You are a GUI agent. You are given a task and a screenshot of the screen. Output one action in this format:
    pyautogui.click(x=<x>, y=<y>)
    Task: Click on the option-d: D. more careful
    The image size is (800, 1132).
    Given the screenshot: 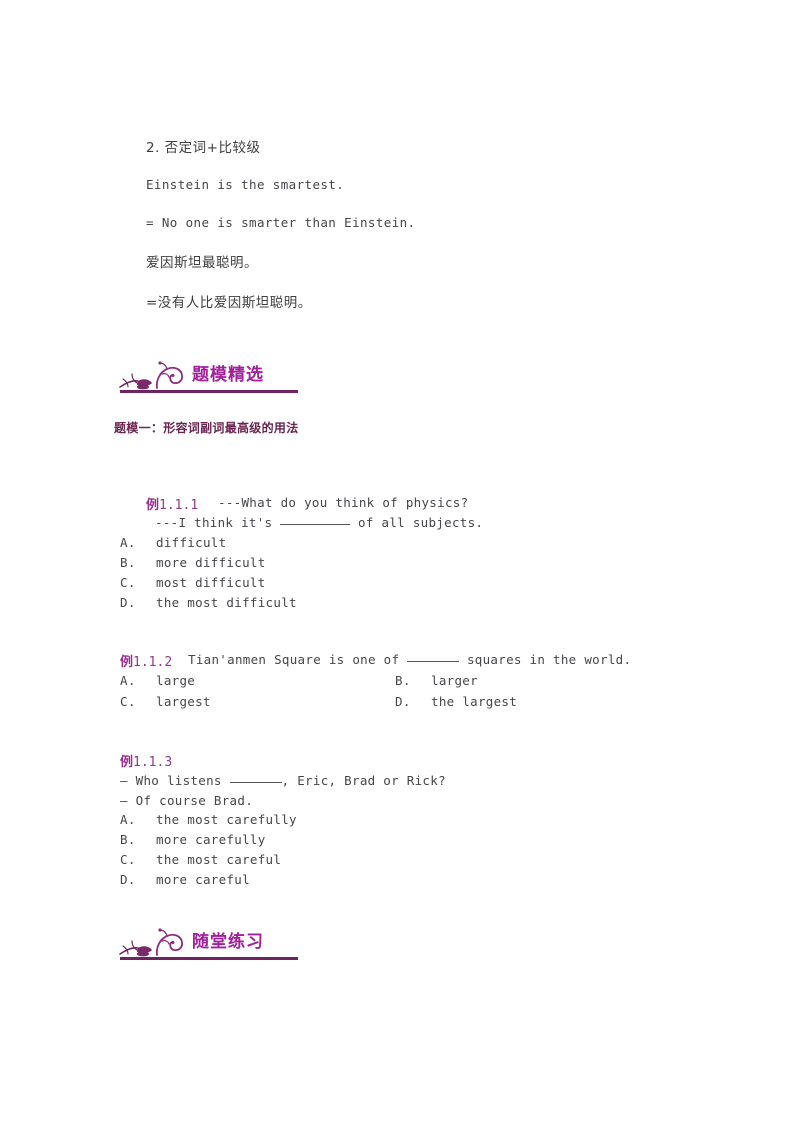 What is the action you would take?
    pyautogui.click(x=185, y=879)
    